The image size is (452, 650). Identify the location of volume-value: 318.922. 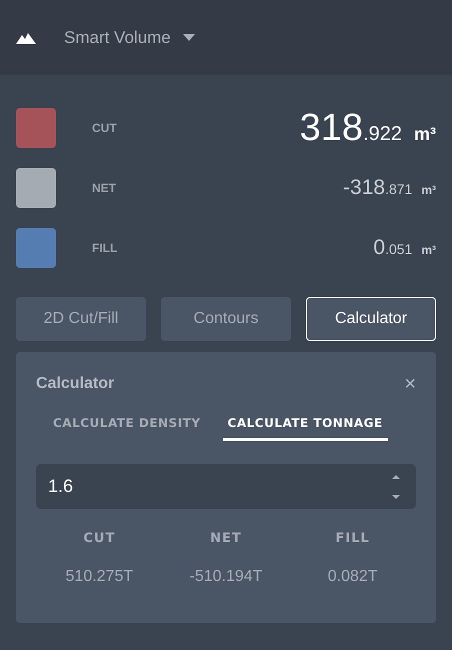
(351, 128).